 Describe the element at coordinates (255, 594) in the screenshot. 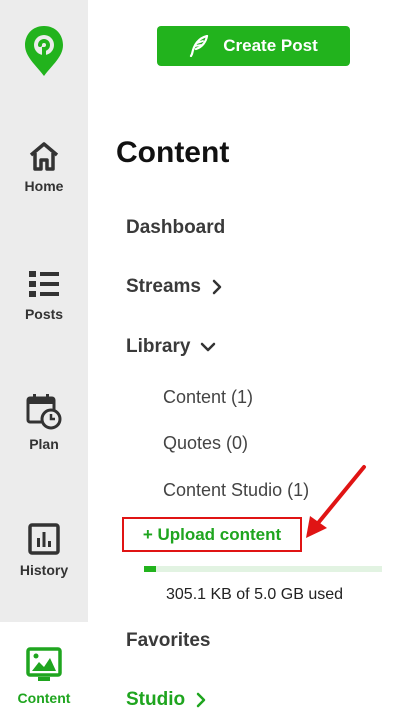

I see `storage-usage-text: 305.1 KB of 5.0 GB used` at that location.